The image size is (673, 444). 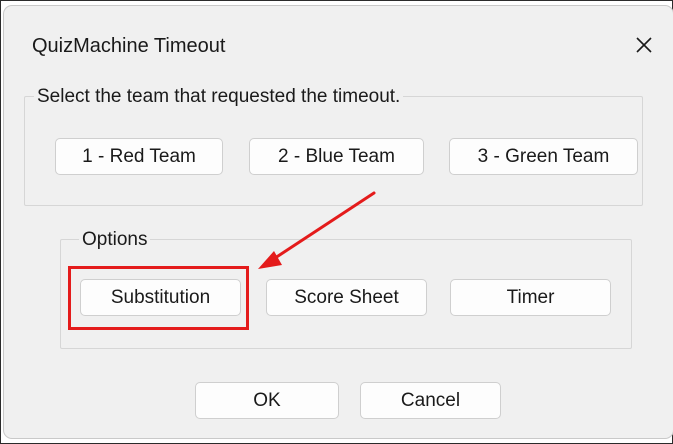 What do you see at coordinates (430, 400) in the screenshot?
I see `cancel-button: Cancel` at bounding box center [430, 400].